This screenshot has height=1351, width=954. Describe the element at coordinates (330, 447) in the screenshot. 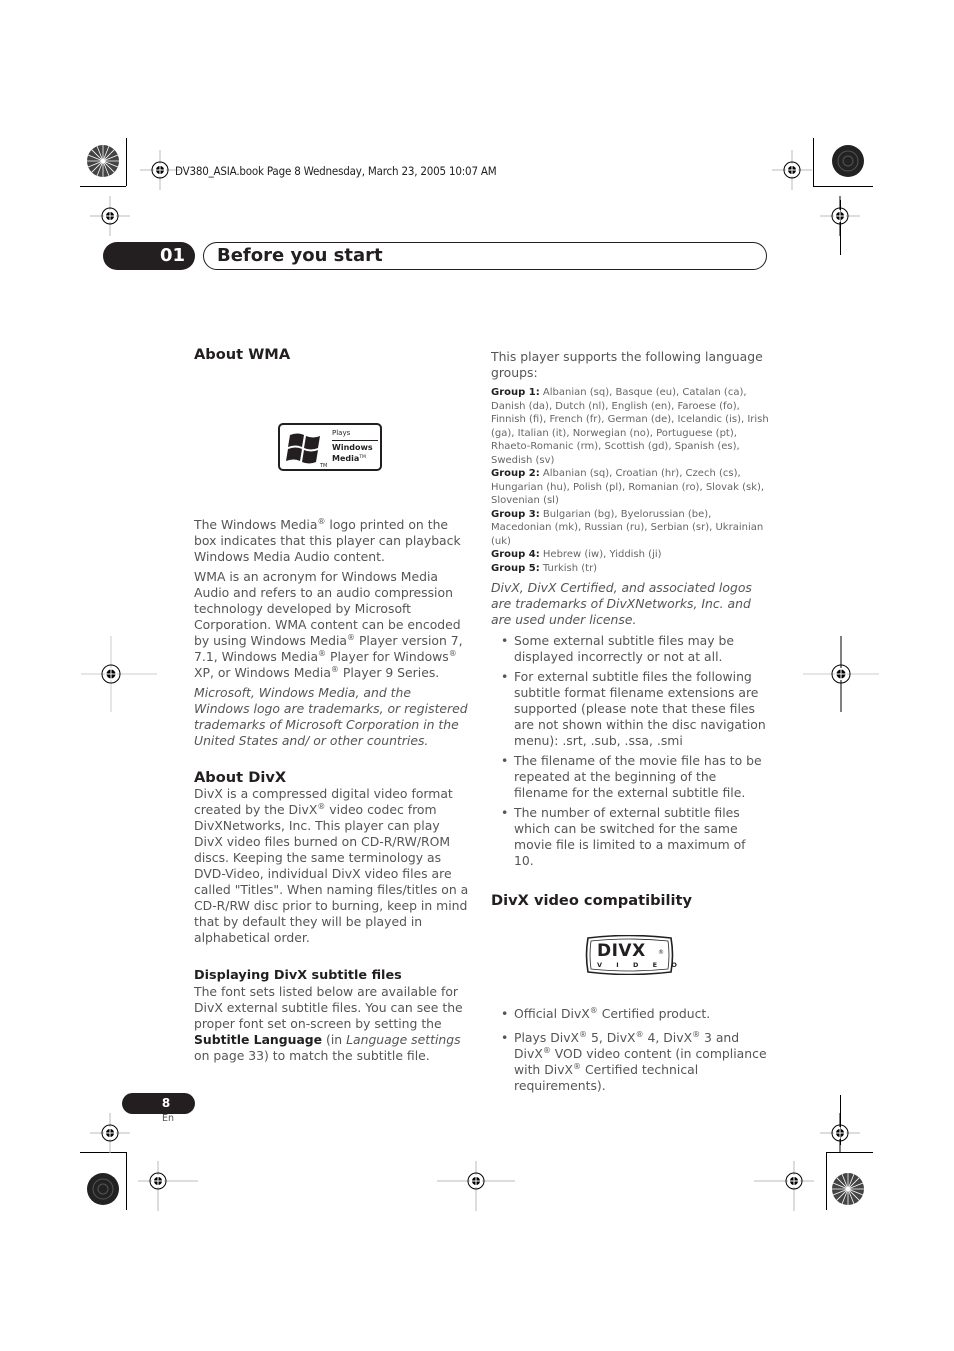

I see `windows-media-logo: TM Plays Windows MediaTM` at that location.